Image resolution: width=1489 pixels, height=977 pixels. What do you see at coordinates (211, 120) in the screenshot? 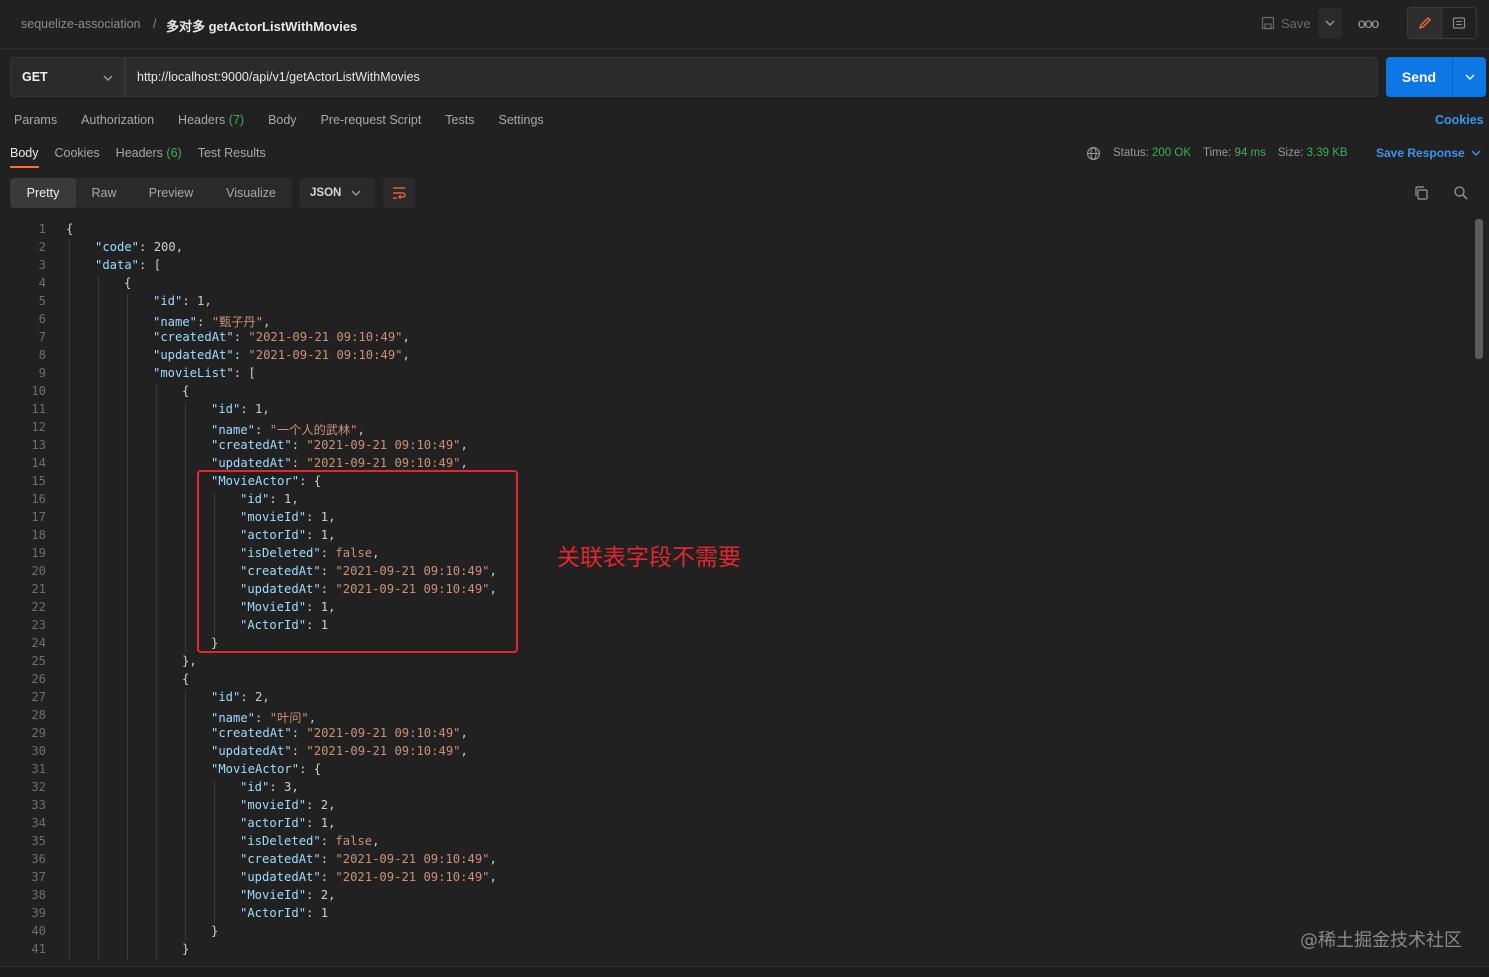
I see `tab-headers: Headers (7)` at bounding box center [211, 120].